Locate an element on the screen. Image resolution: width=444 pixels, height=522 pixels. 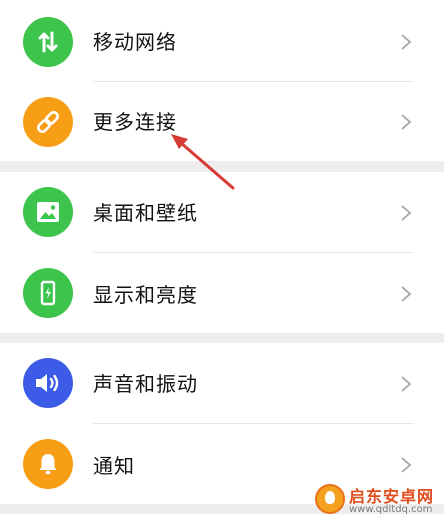
bell-icon is located at coordinates (48, 464).